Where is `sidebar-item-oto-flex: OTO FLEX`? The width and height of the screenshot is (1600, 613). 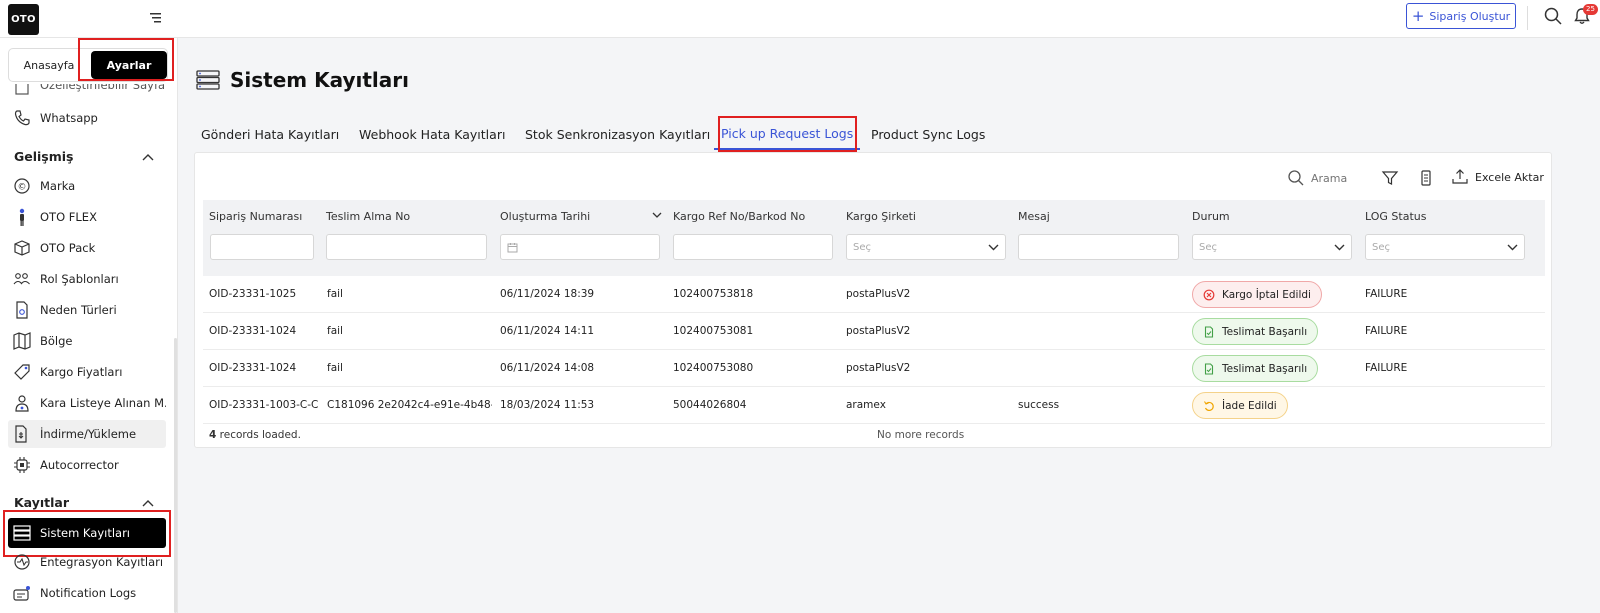 sidebar-item-oto-flex: OTO FLEX is located at coordinates (87, 217).